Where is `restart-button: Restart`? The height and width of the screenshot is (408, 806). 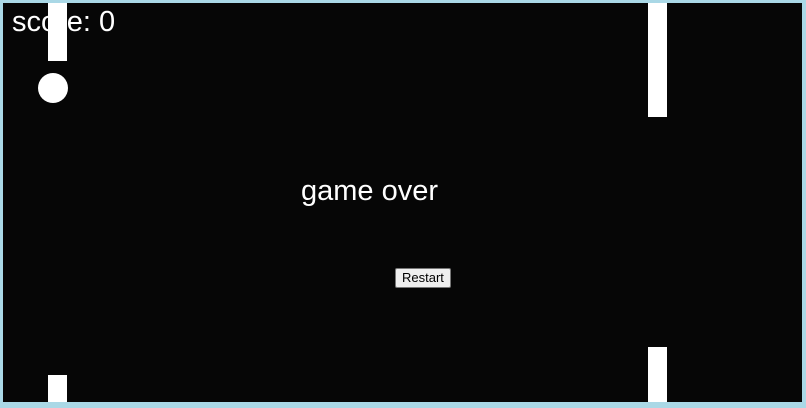 restart-button: Restart is located at coordinates (423, 278).